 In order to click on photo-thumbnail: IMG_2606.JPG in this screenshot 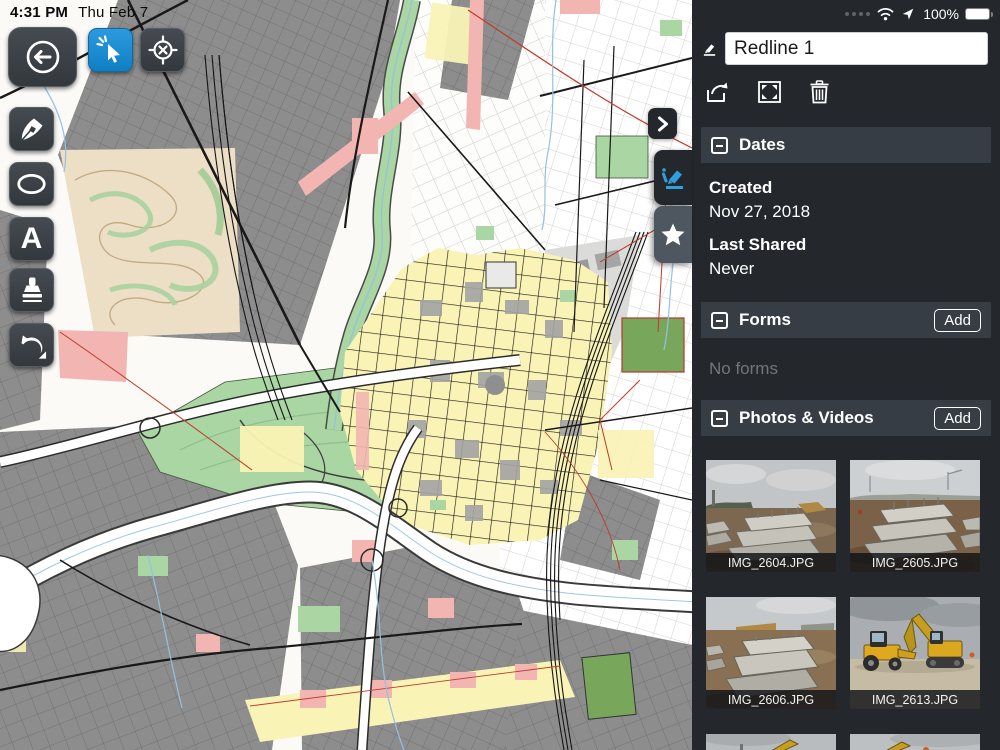, I will do `click(771, 653)`.